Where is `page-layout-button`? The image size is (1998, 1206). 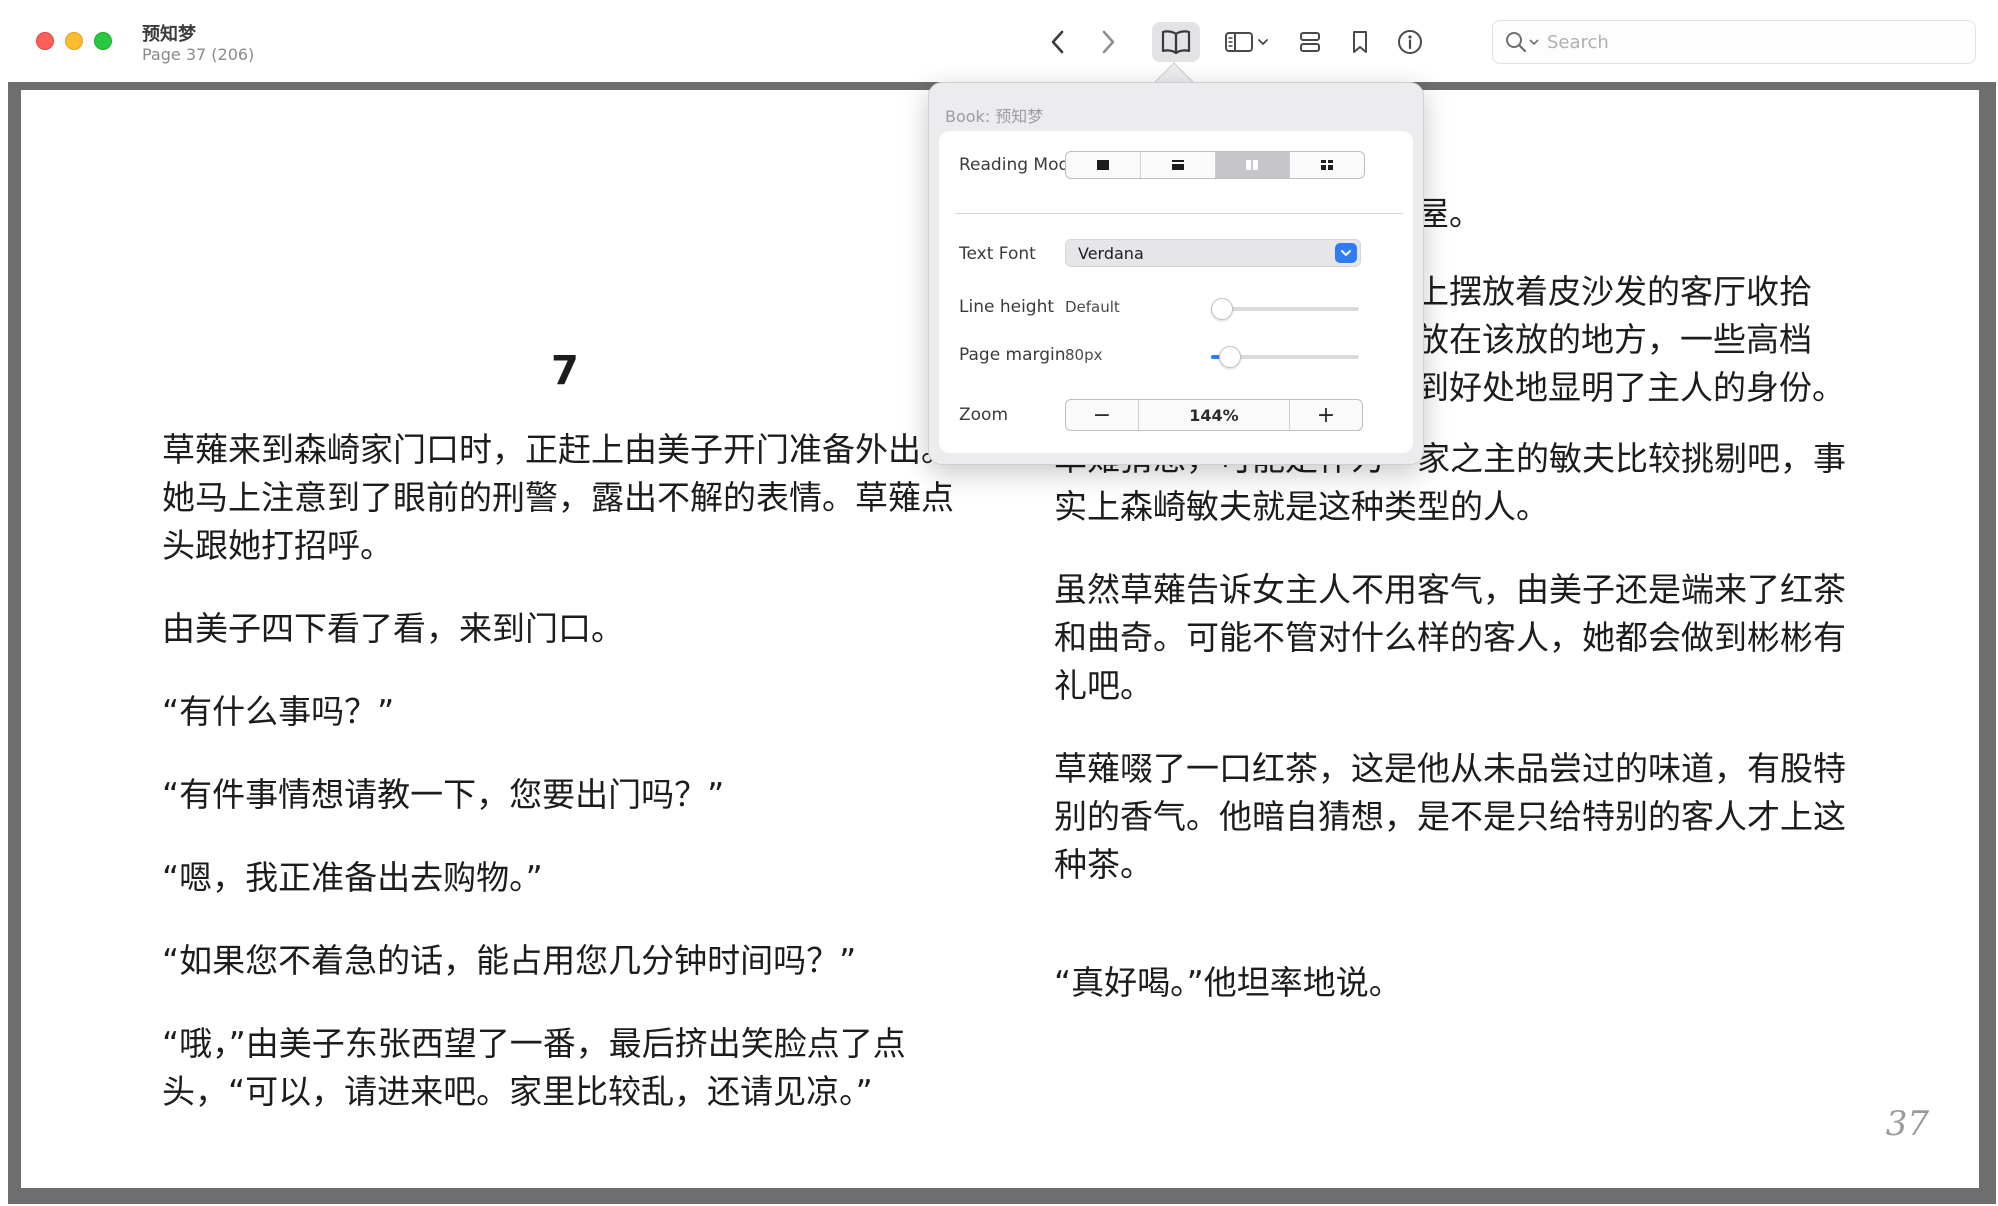
page-layout-button is located at coordinates (1310, 42).